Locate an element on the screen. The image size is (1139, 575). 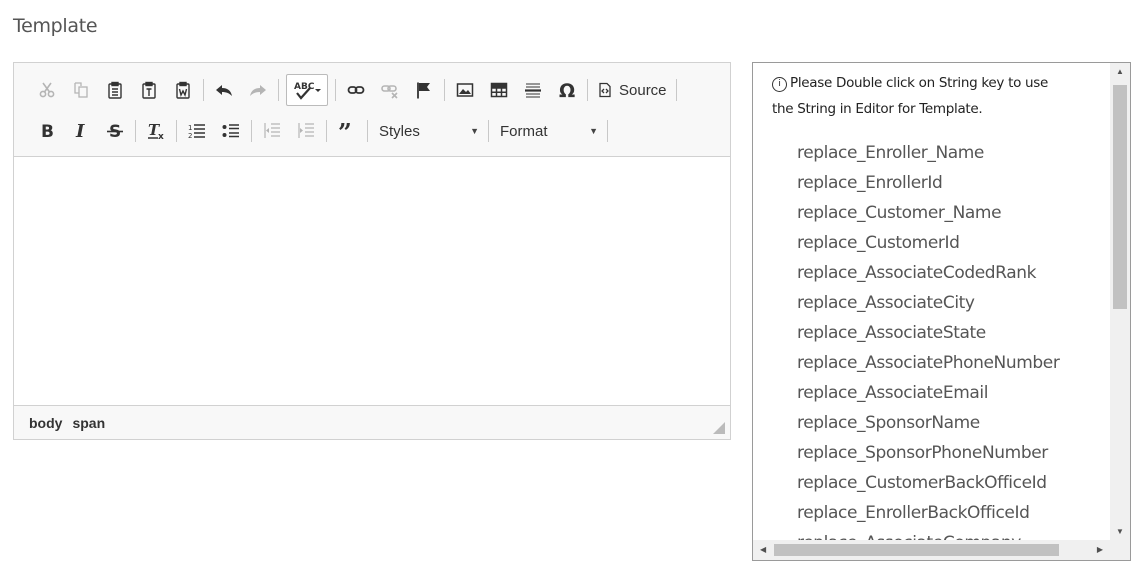
increase-indent-icon is located at coordinates (306, 131).